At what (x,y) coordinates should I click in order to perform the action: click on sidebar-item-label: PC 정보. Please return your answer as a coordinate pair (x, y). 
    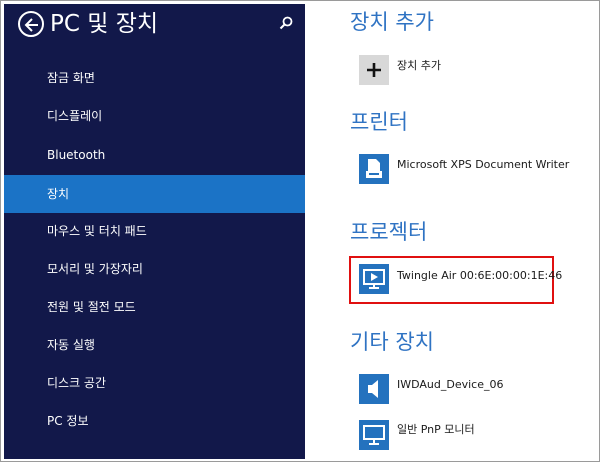
    Looking at the image, I should click on (68, 421).